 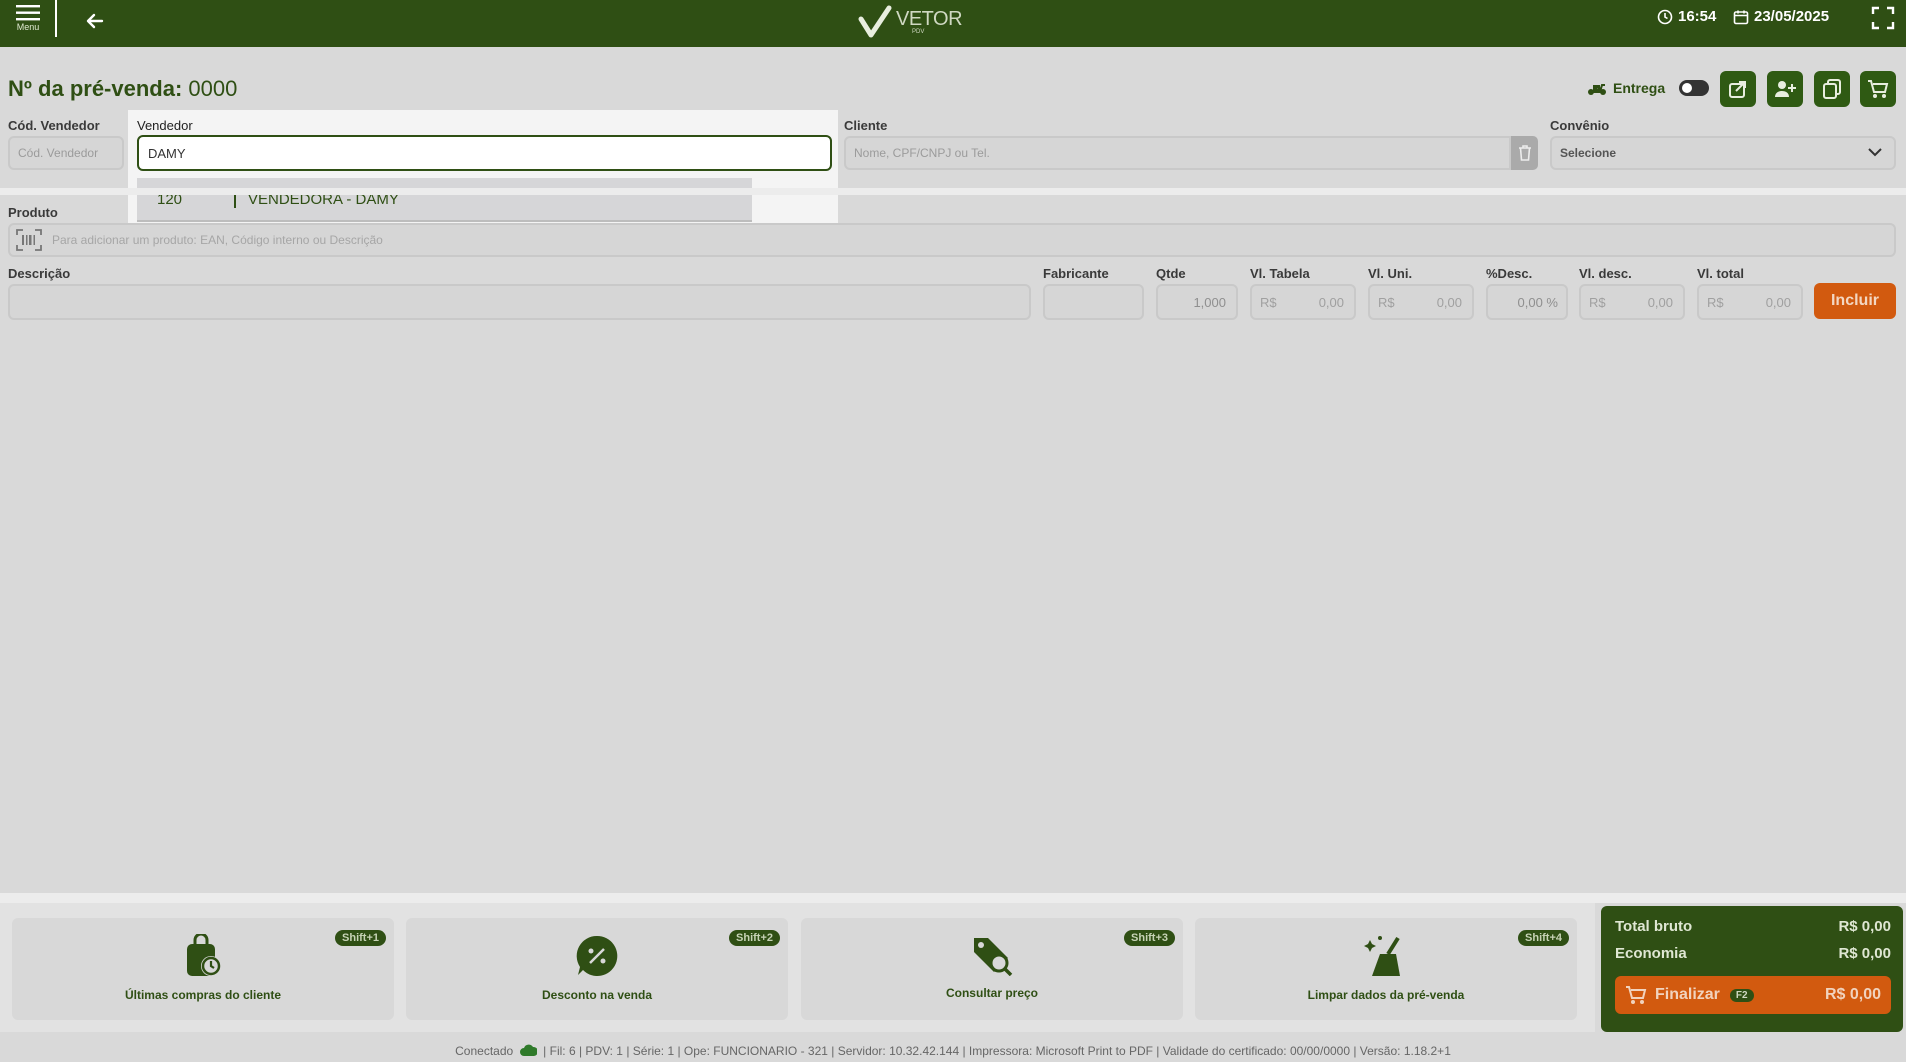 What do you see at coordinates (1149, 938) in the screenshot?
I see `shortcut-badge: Shift+3` at bounding box center [1149, 938].